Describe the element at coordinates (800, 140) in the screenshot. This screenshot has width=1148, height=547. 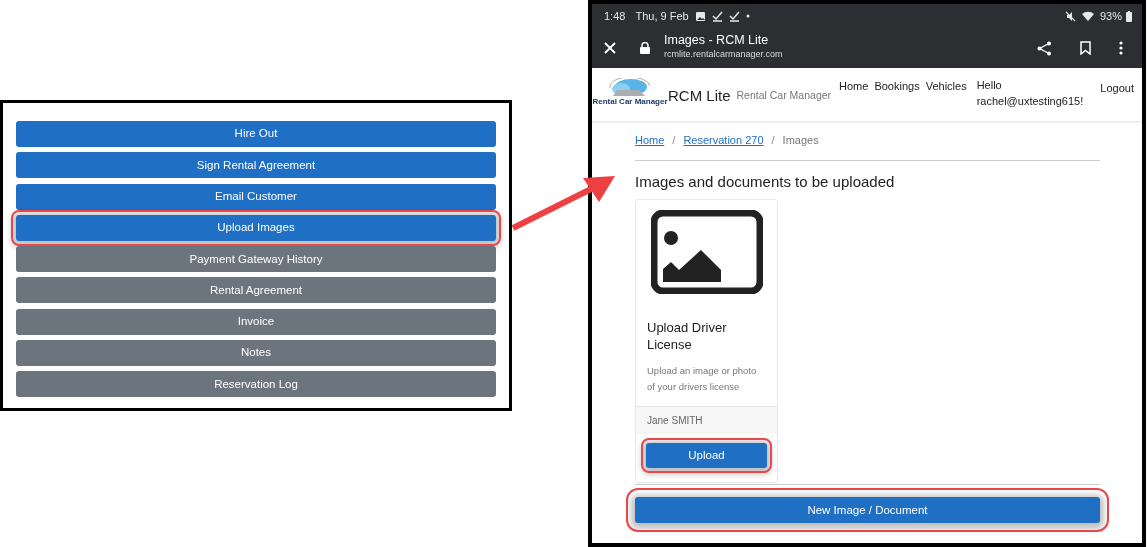
I see `breadcrumb-current: Images` at that location.